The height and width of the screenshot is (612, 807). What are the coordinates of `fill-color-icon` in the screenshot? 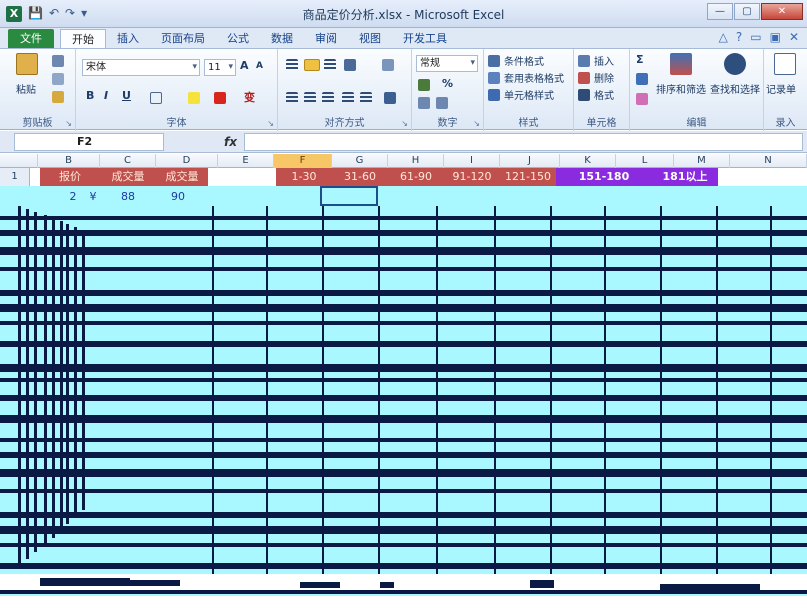 It's located at (194, 98).